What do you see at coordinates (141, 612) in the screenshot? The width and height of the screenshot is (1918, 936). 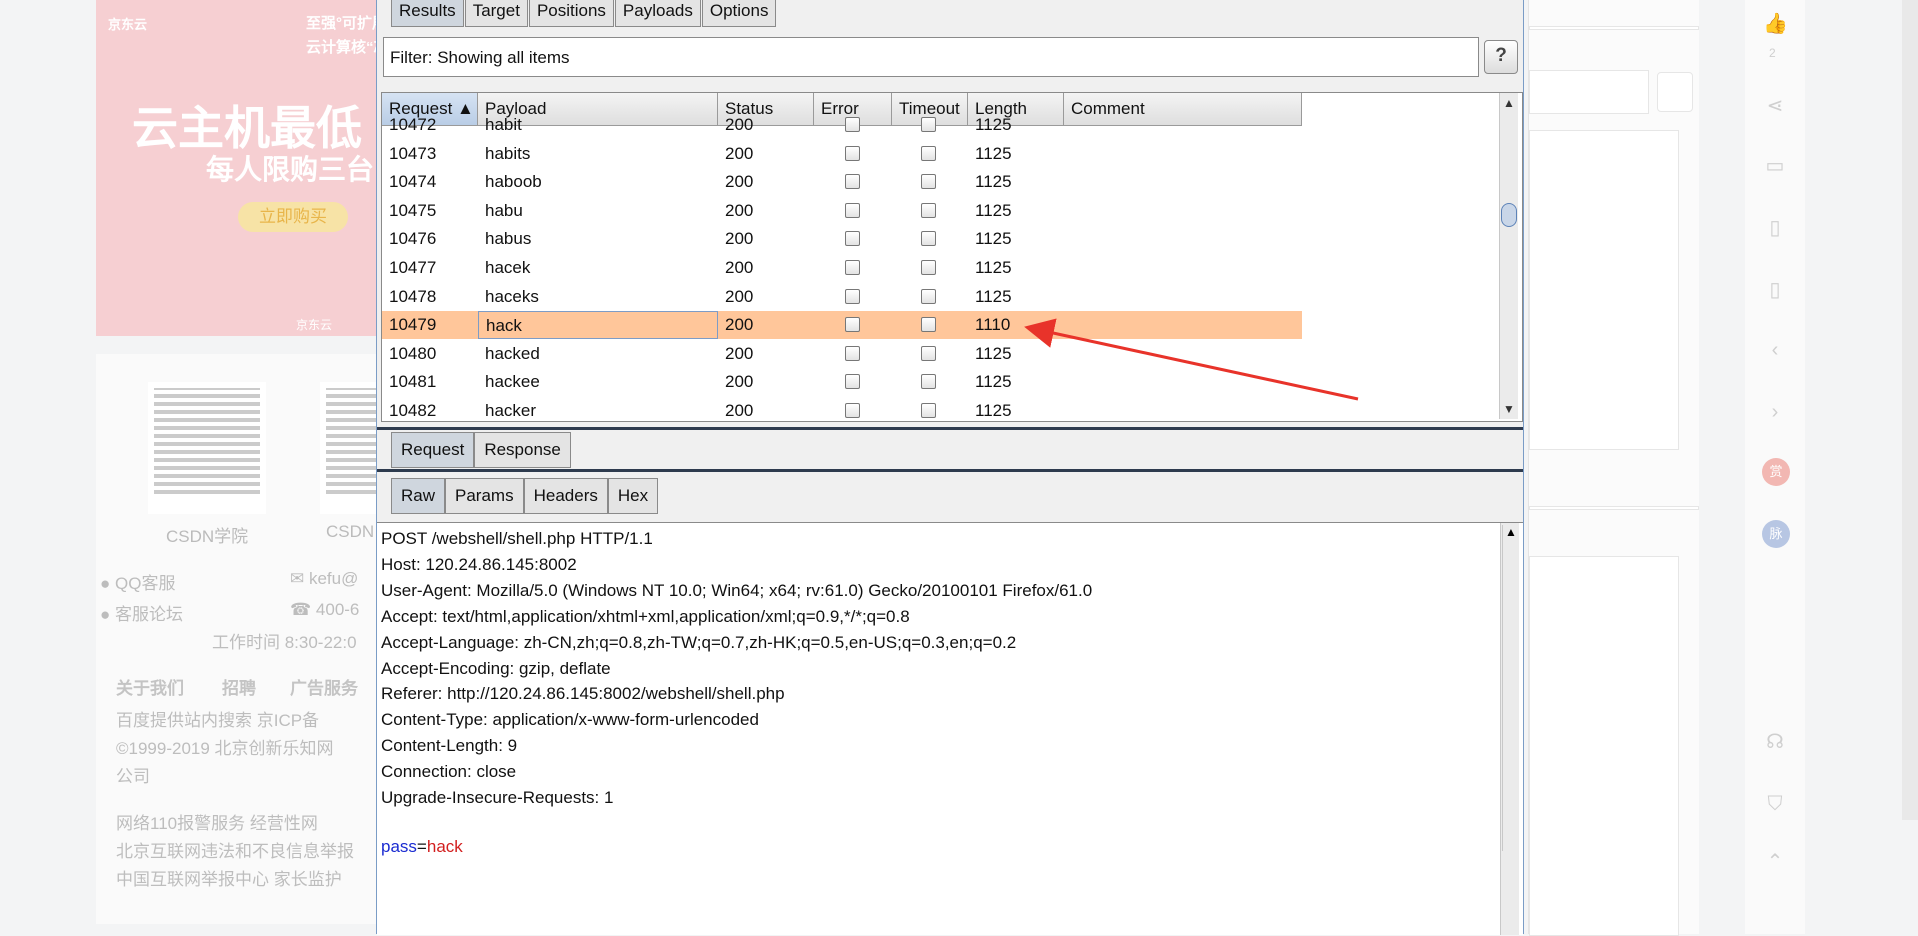 I see `support-forum-link: ● 客服论坛` at bounding box center [141, 612].